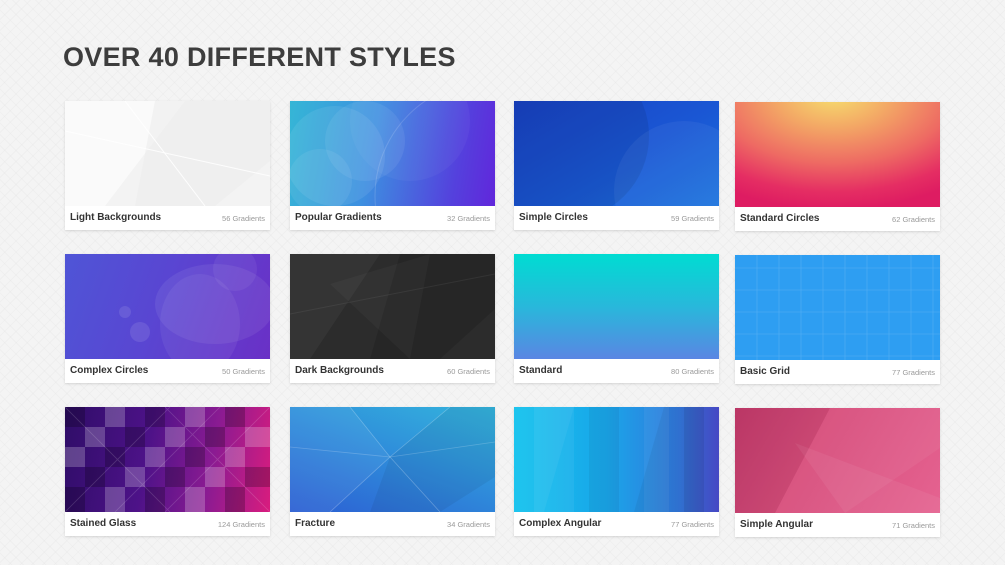 Image resolution: width=1005 pixels, height=565 pixels. What do you see at coordinates (560, 523) in the screenshot?
I see `card-title: Complex Angular` at bounding box center [560, 523].